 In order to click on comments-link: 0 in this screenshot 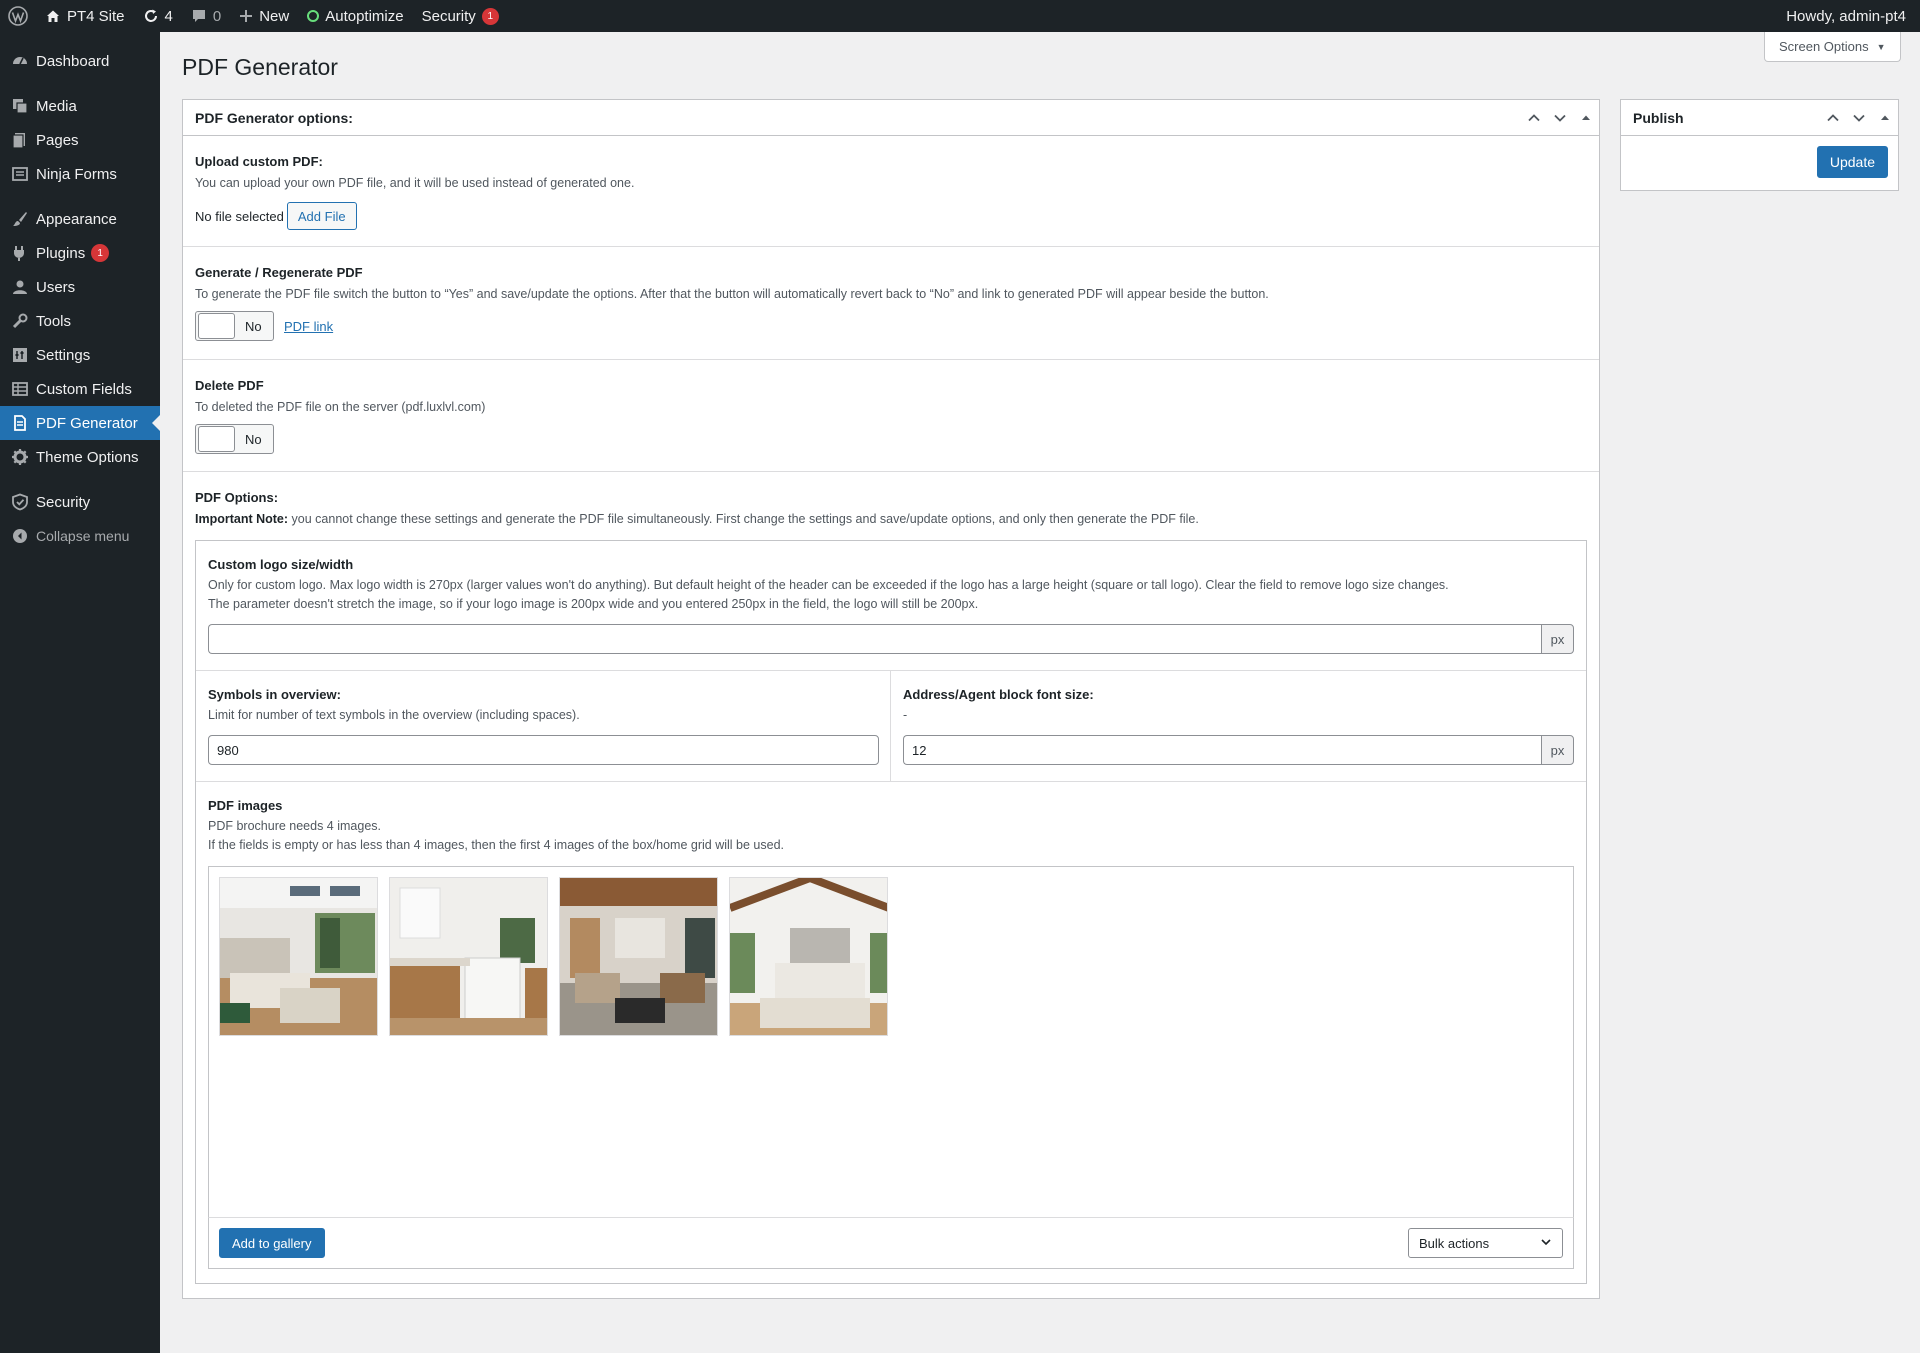, I will do `click(206, 16)`.